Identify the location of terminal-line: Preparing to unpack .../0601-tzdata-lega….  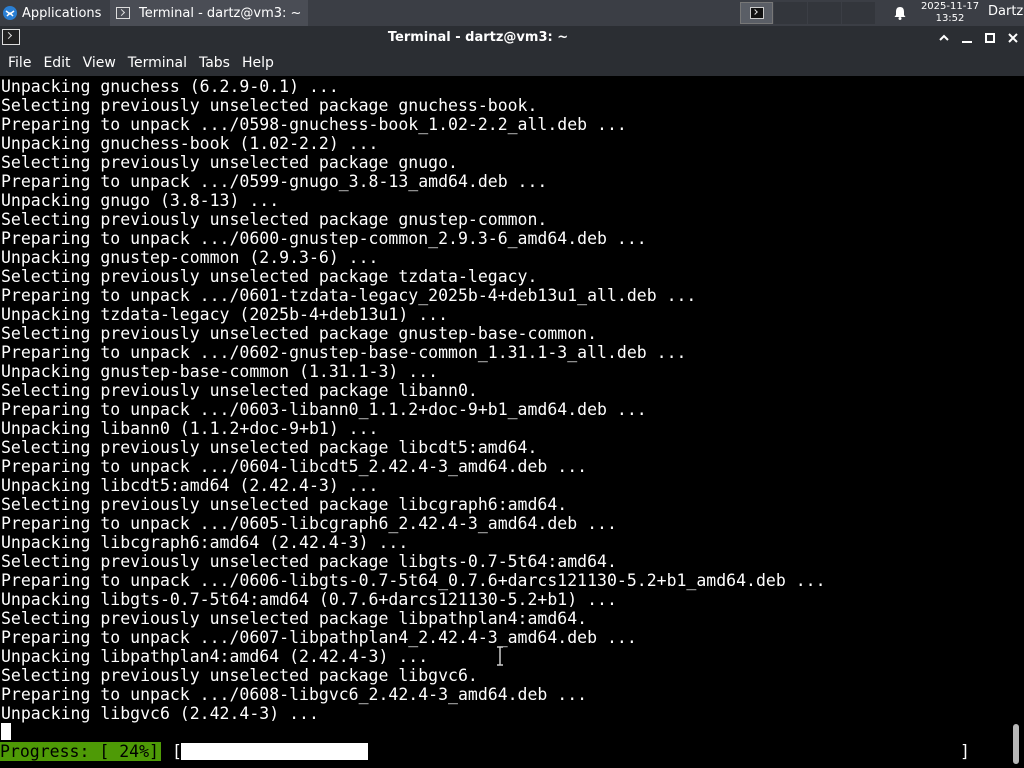
(349, 295).